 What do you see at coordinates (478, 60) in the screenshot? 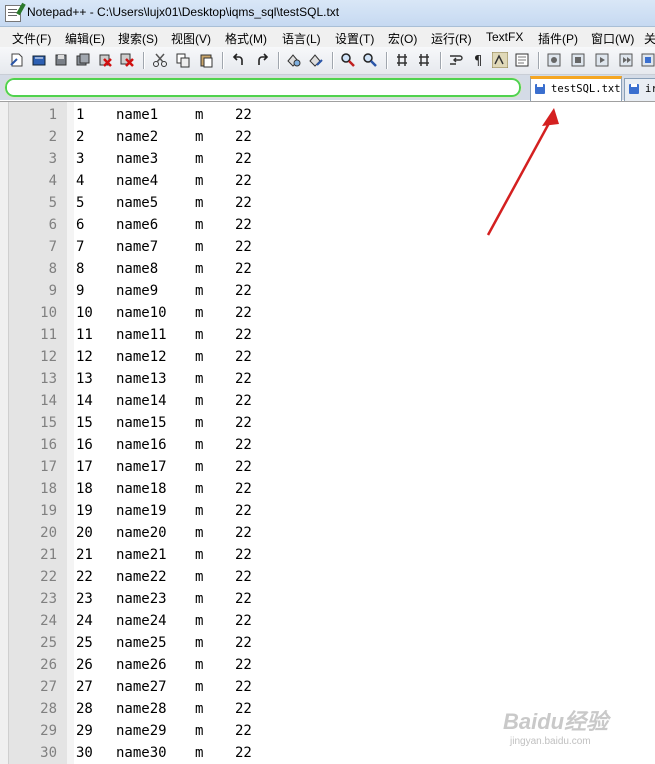
I see `show-all-chars-icon: ¶` at bounding box center [478, 60].